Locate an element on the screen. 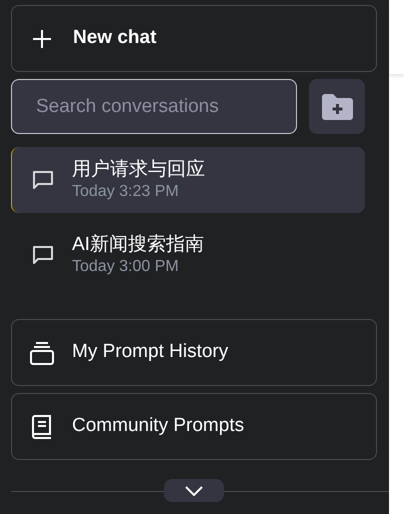 The image size is (404, 514). expand-button is located at coordinates (194, 490).